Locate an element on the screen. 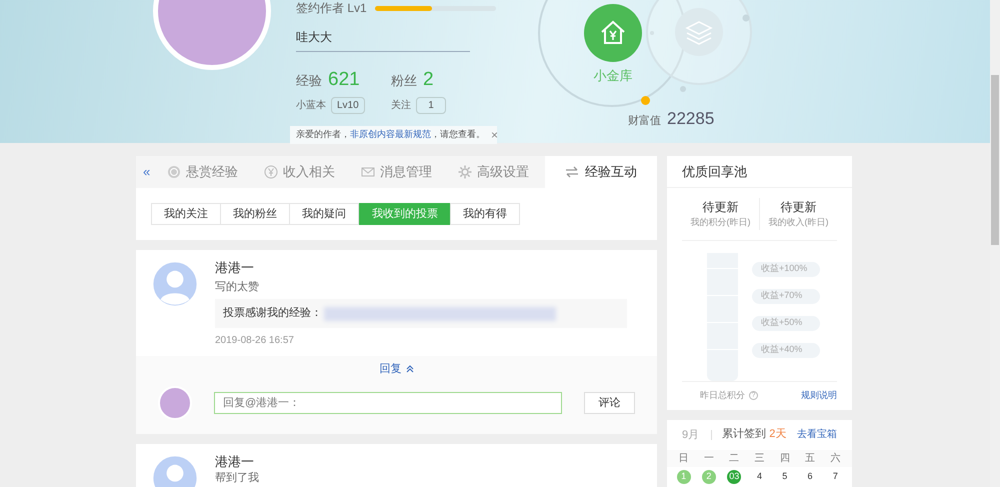  calendar-day: 03 is located at coordinates (734, 477).